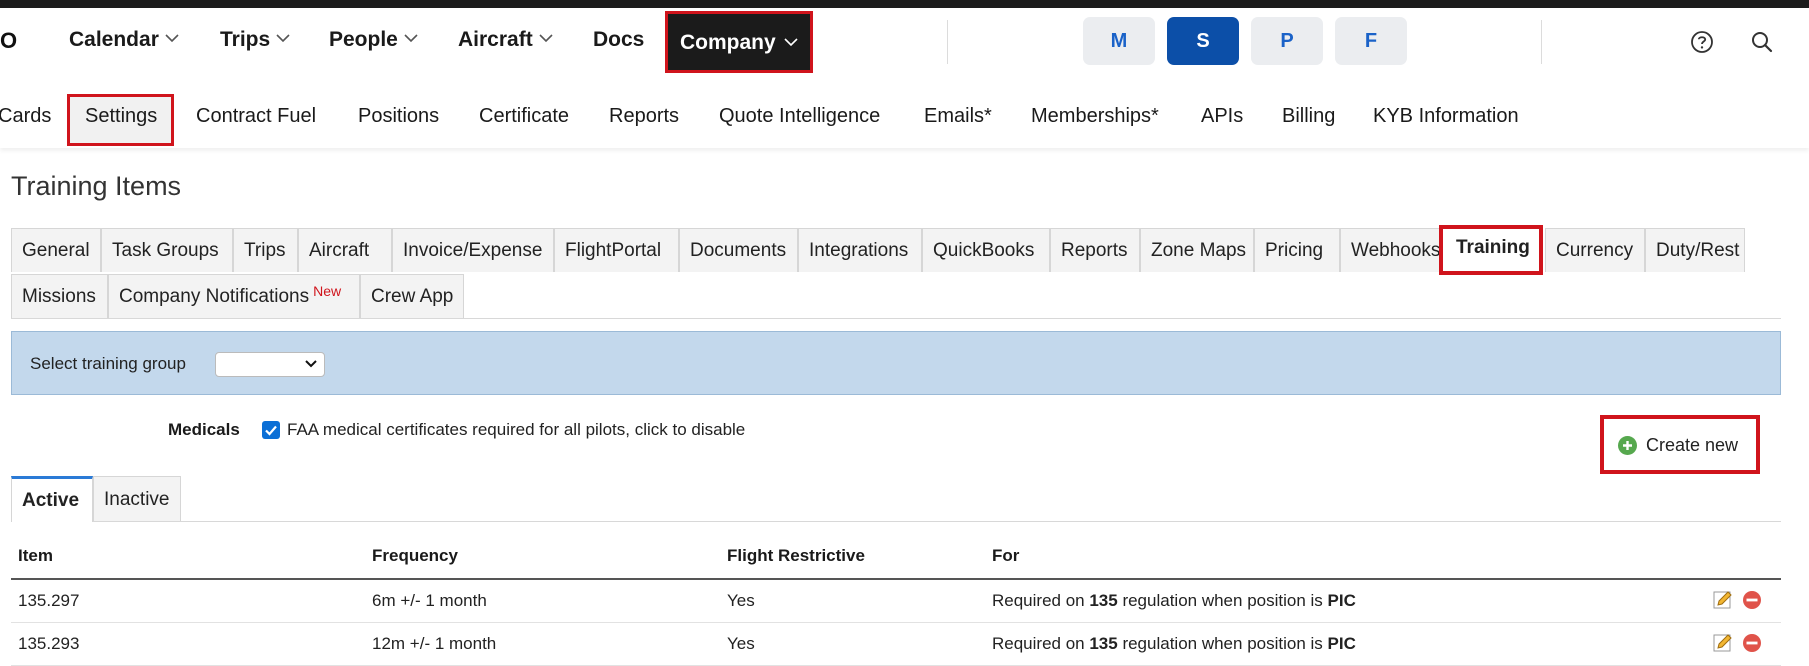  I want to click on medicals-checkbox, so click(271, 430).